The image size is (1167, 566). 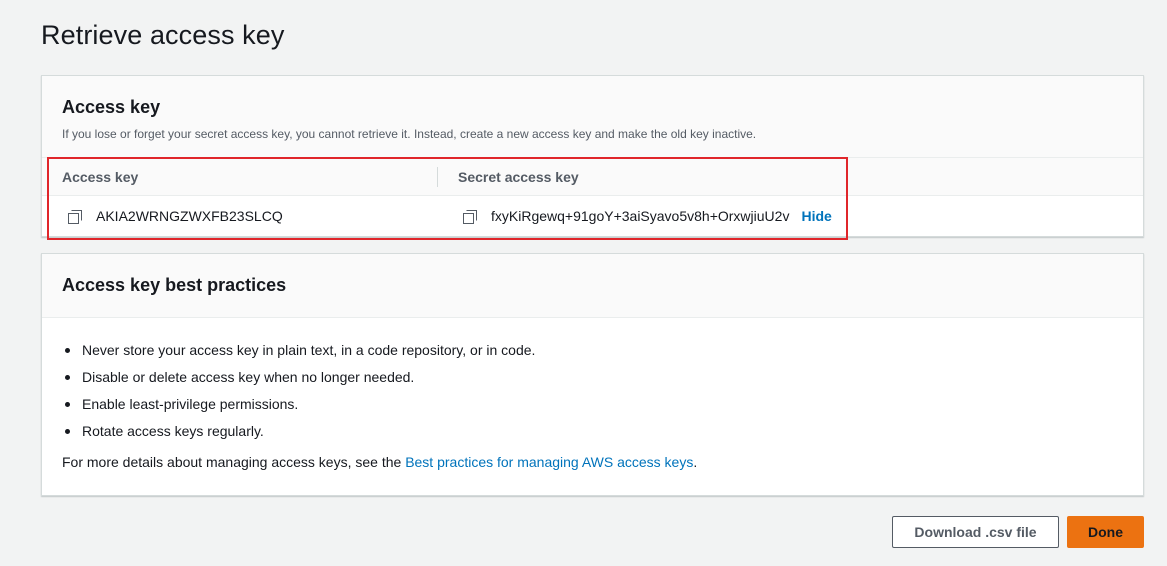 I want to click on key-table-header: Access key Secret access key, so click(x=592, y=177).